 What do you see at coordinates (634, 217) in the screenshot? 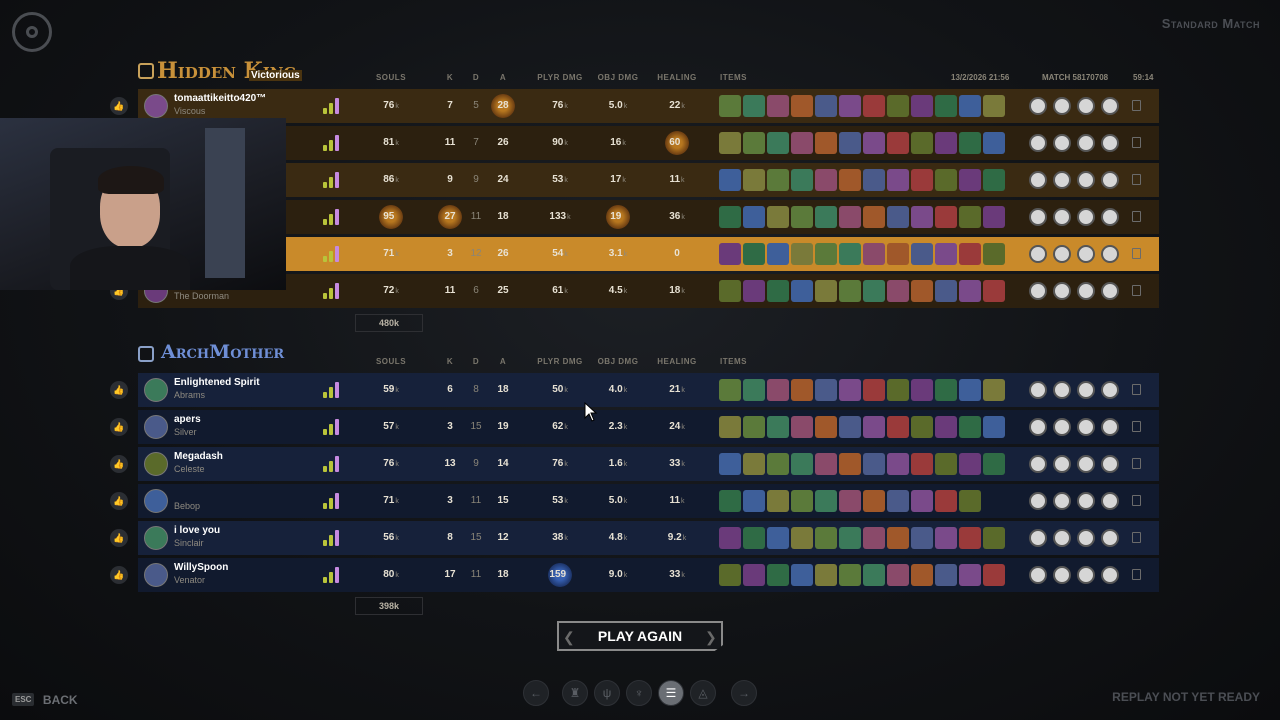
I see `player-row: 👍 95k271118133k19k36k` at bounding box center [634, 217].